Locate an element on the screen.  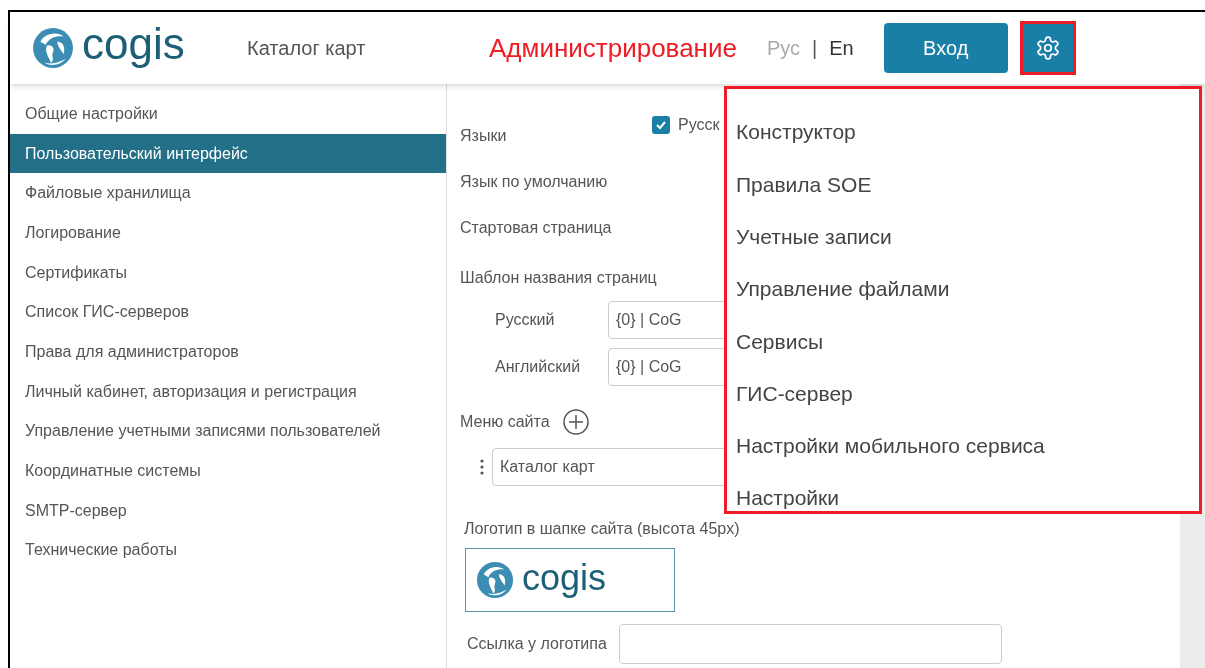
settings-button is located at coordinates (1047, 48).